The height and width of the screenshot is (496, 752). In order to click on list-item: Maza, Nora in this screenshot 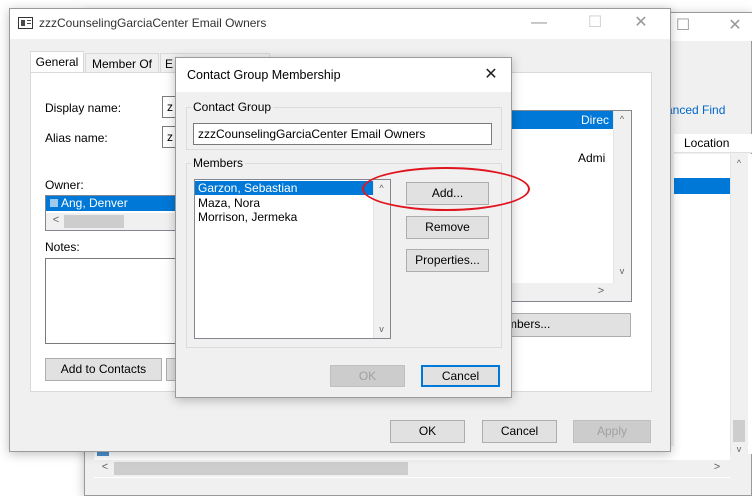, I will do `click(229, 203)`.